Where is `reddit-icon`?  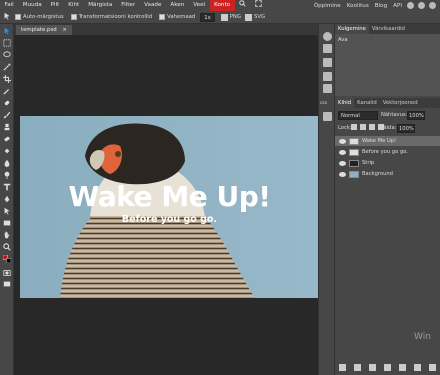 reddit-icon is located at coordinates (410, 5).